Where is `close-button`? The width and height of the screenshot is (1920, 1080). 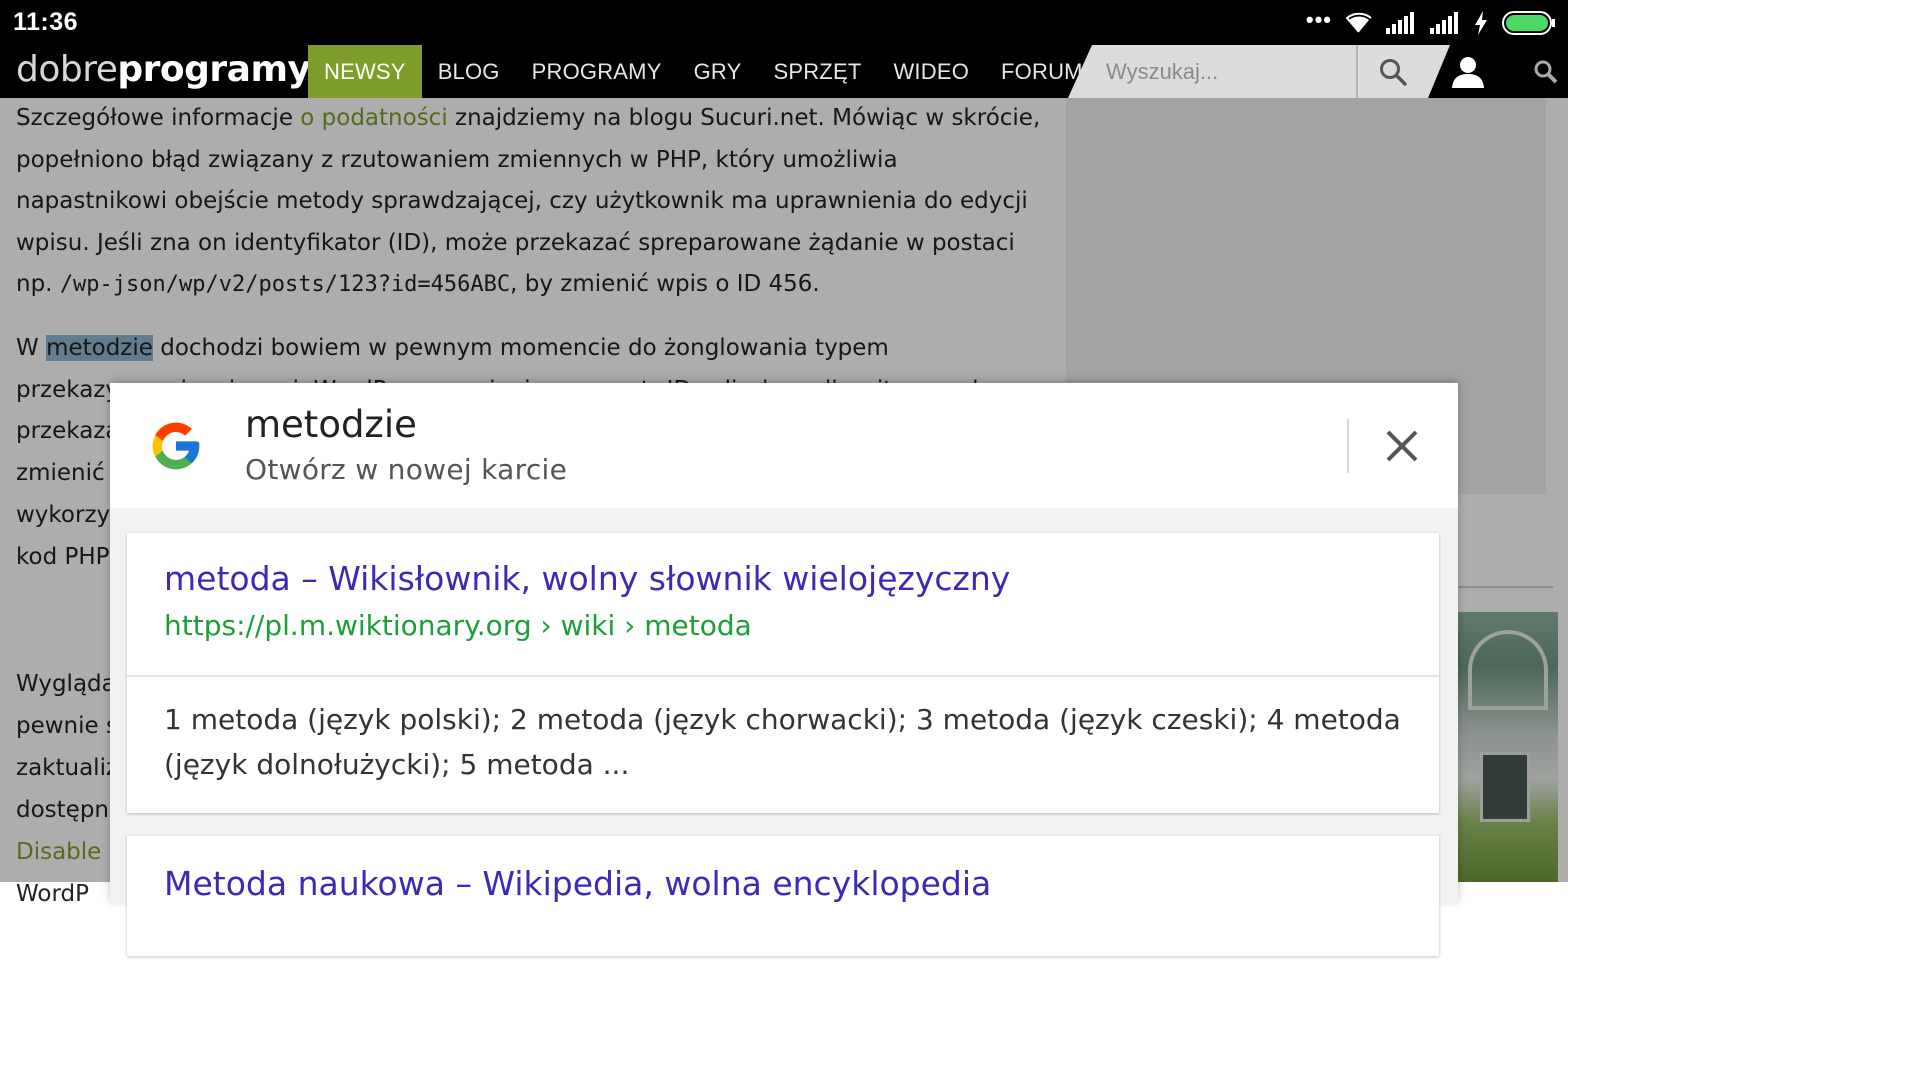
close-button is located at coordinates (1402, 446).